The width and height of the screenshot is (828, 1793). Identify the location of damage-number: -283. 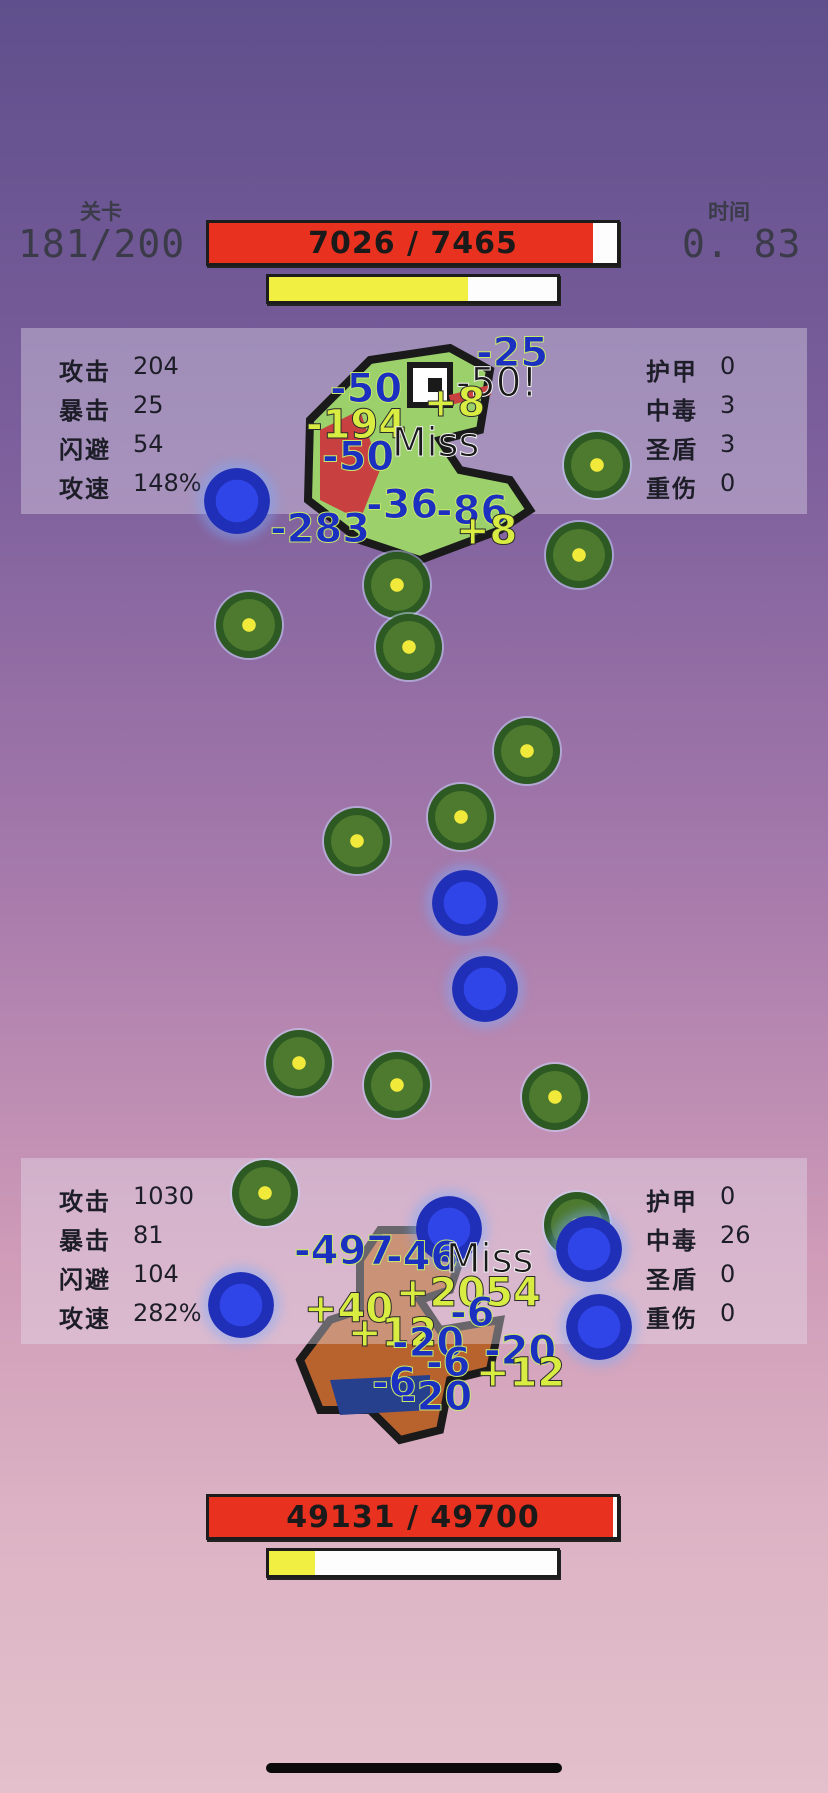
(320, 529).